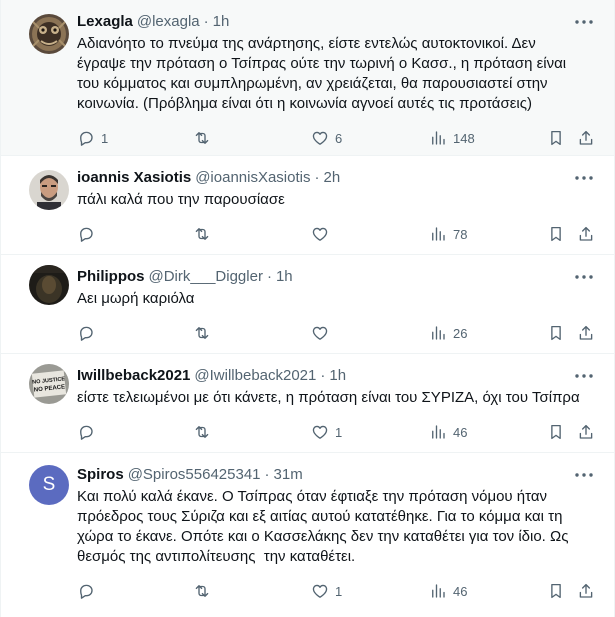  I want to click on like-count: 6, so click(339, 138).